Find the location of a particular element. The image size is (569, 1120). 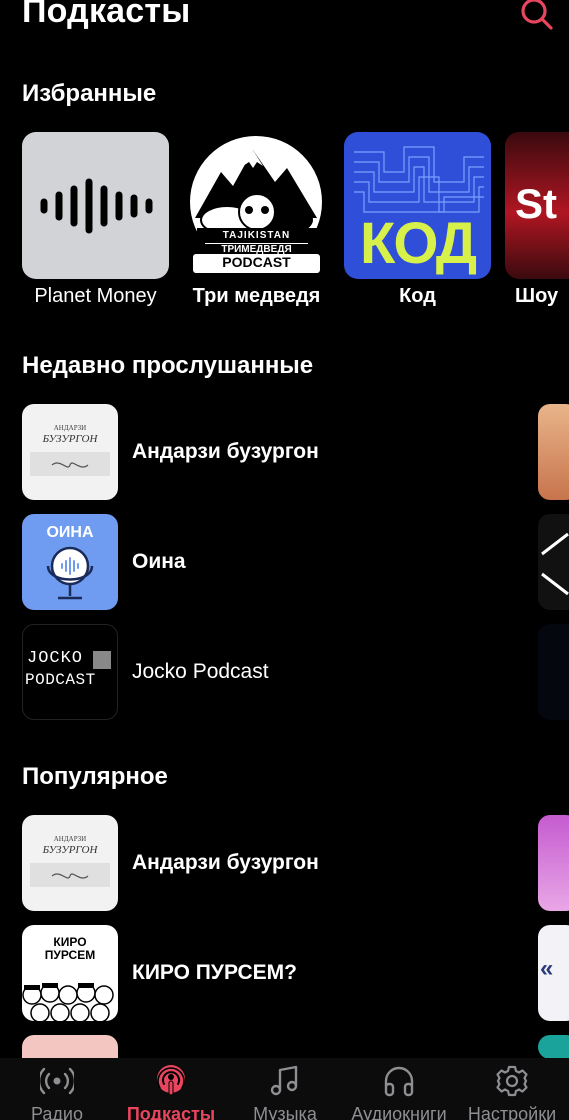

planet-money-artwork is located at coordinates (95, 205).